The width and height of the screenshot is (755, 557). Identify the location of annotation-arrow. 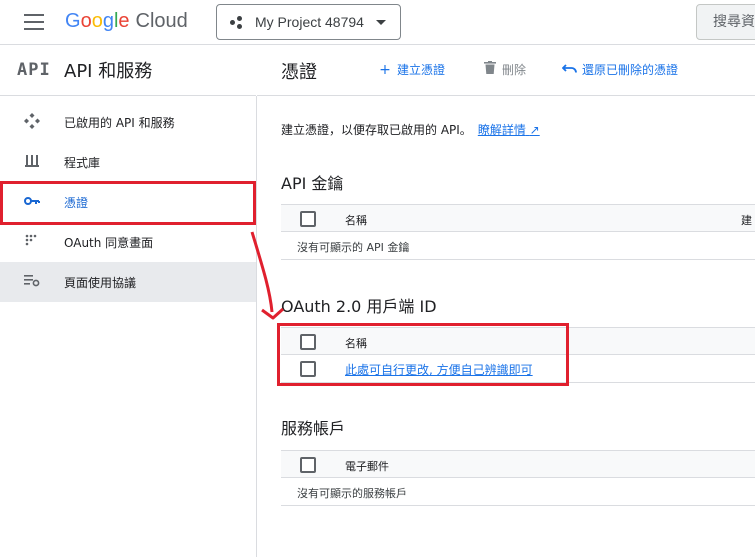
(267, 275).